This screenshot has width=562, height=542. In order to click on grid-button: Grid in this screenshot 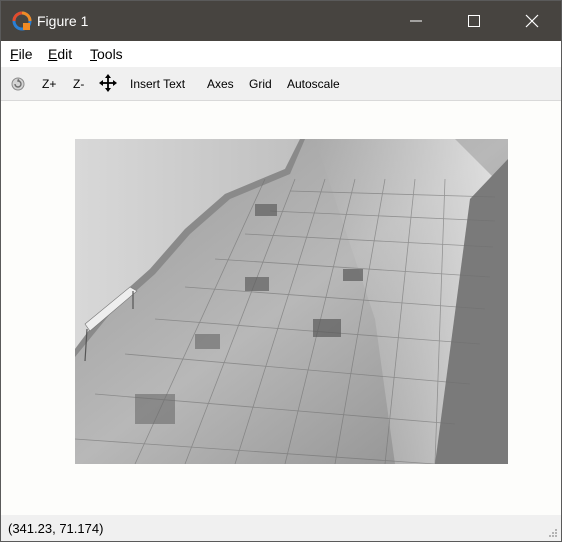, I will do `click(260, 84)`.